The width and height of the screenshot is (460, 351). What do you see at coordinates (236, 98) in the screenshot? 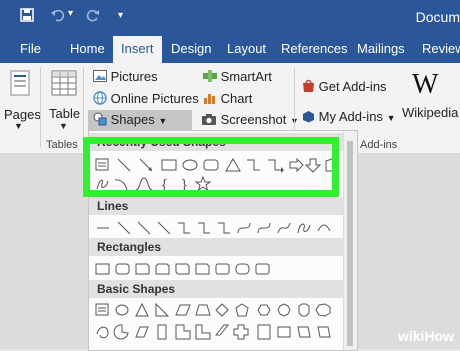
I see `chart-label: Chart` at bounding box center [236, 98].